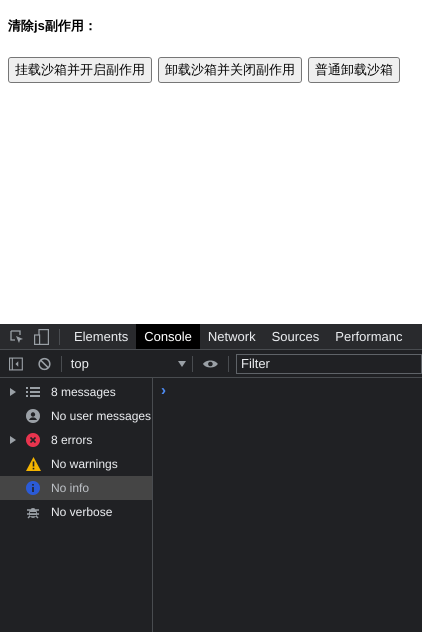 The image size is (422, 632). What do you see at coordinates (127, 364) in the screenshot?
I see `context-select: top` at bounding box center [127, 364].